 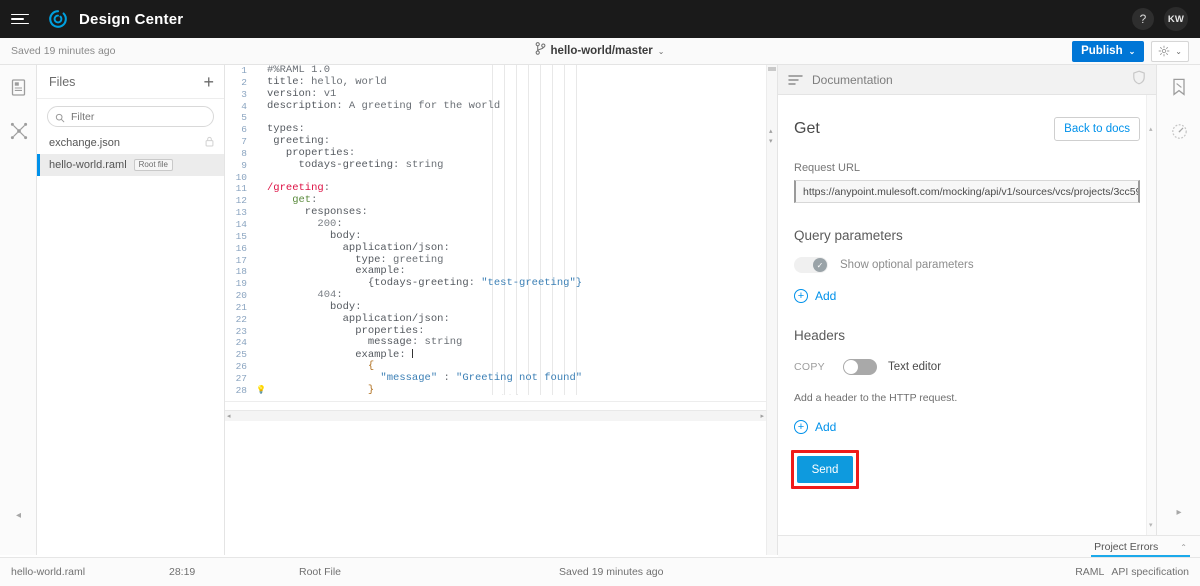 What do you see at coordinates (600, 19) in the screenshot?
I see `global-header: Design Center ? KW` at bounding box center [600, 19].